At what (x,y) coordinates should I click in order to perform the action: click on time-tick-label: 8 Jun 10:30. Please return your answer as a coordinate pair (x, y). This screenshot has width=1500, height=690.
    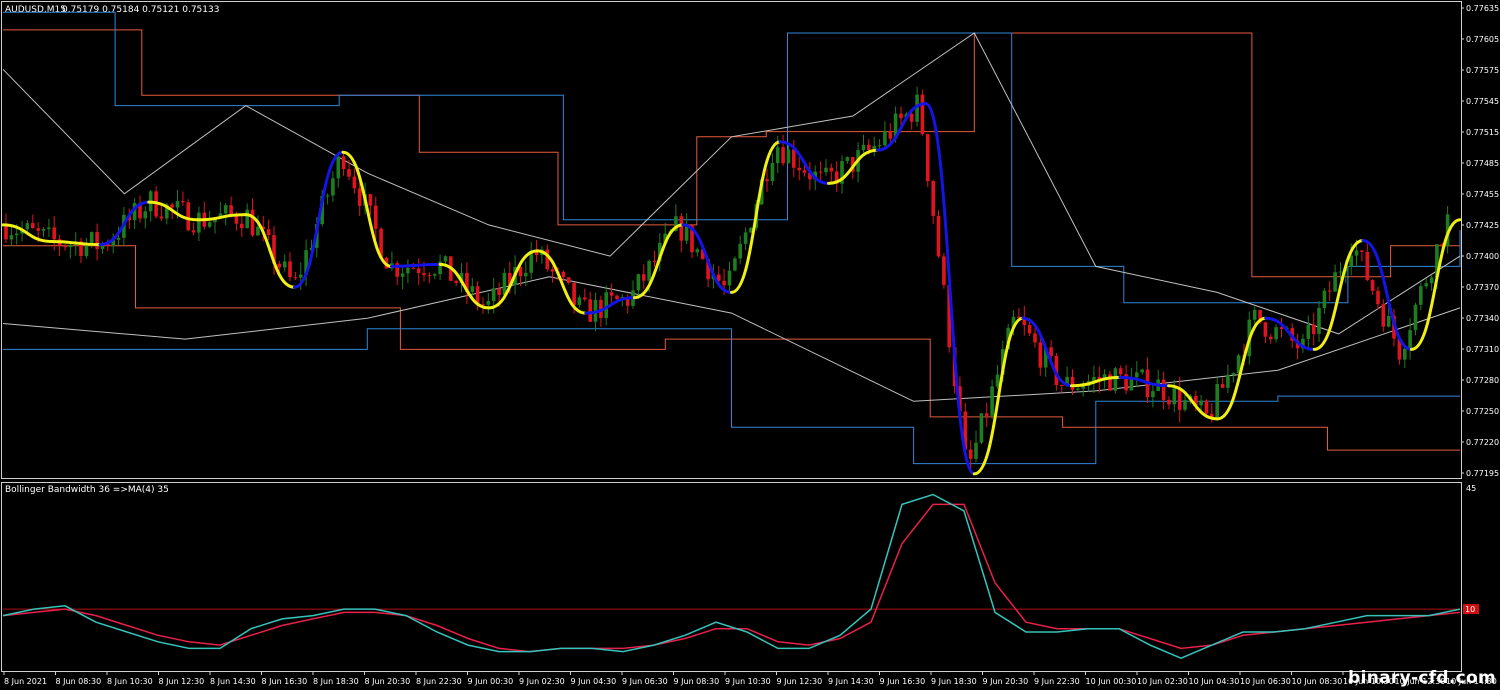
    Looking at the image, I should click on (130, 681).